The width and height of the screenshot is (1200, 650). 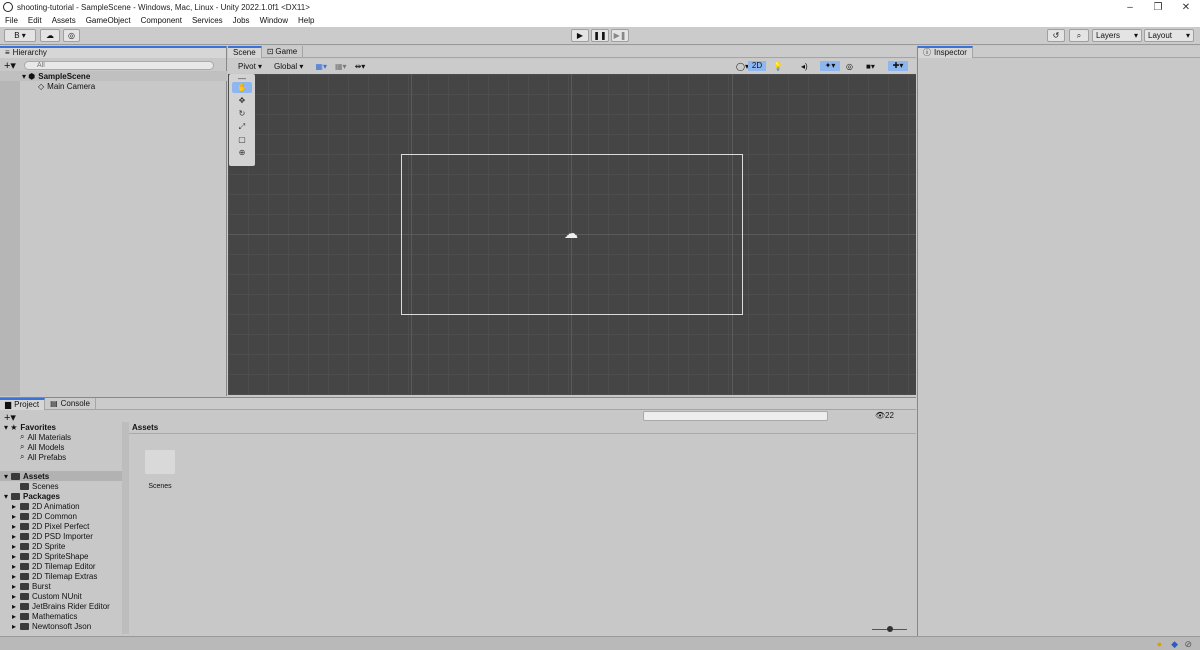 I want to click on list-item-label: All Prefabs, so click(x=47, y=457).